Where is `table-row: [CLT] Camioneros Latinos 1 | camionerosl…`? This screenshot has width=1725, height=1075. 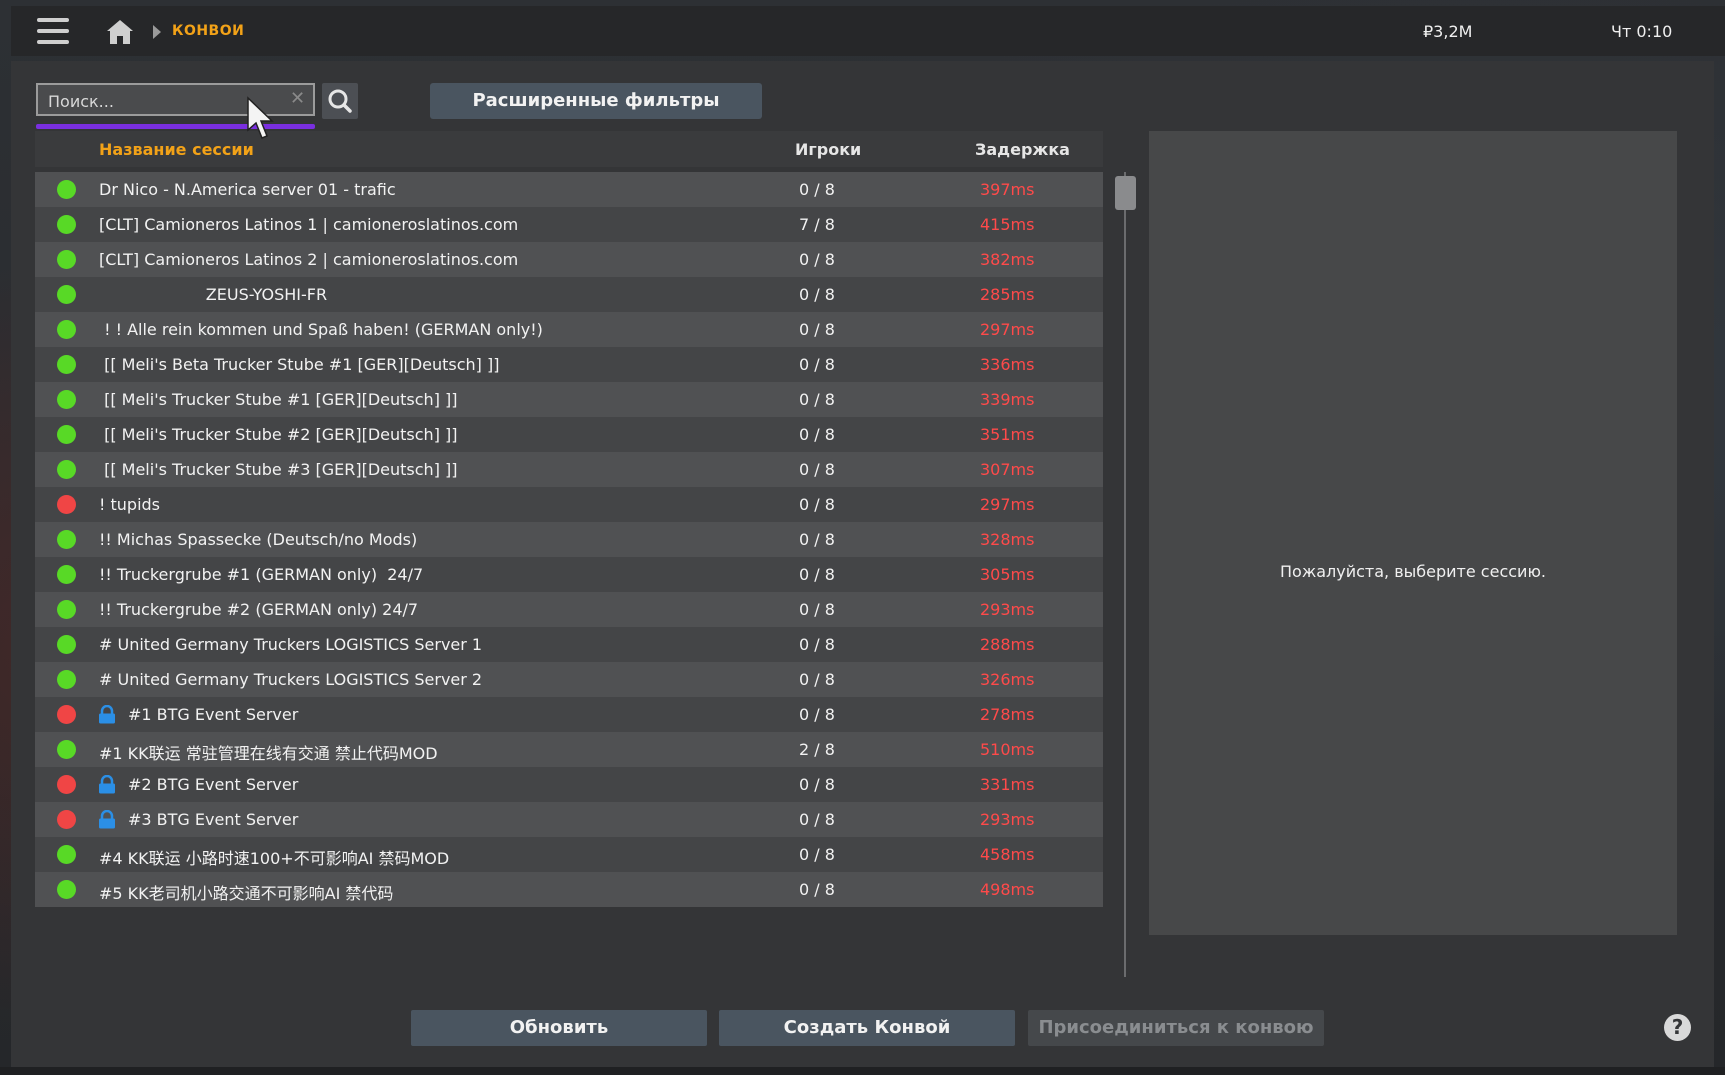 table-row: [CLT] Camioneros Latinos 1 | camionerosl… is located at coordinates (569, 224).